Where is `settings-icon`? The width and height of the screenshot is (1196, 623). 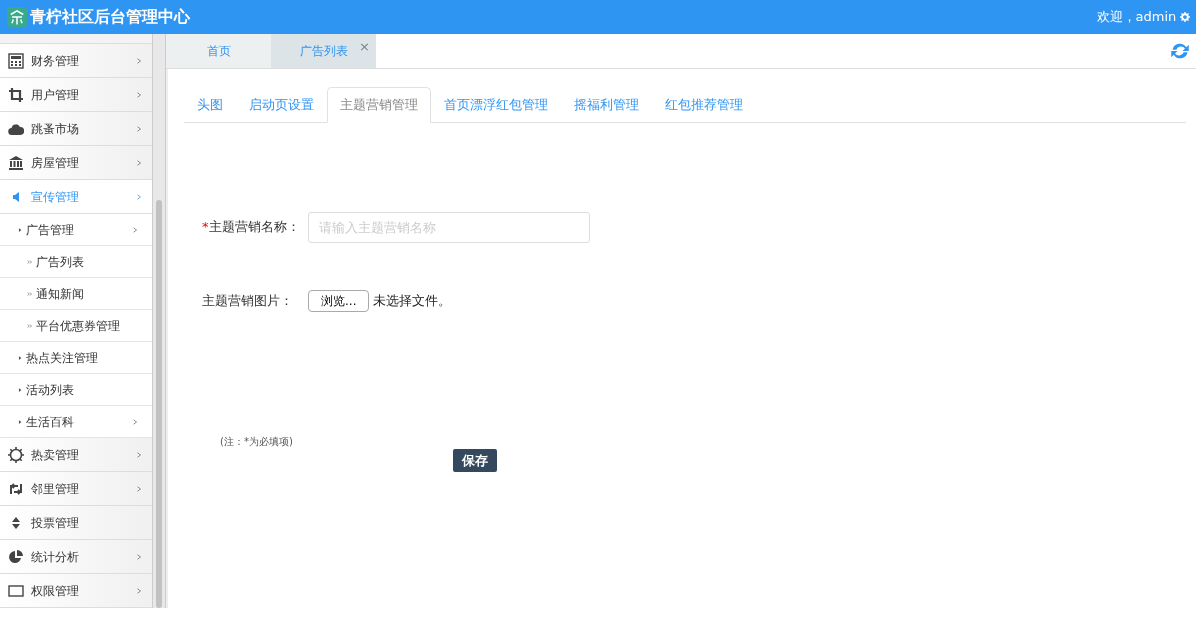 settings-icon is located at coordinates (1184, 17).